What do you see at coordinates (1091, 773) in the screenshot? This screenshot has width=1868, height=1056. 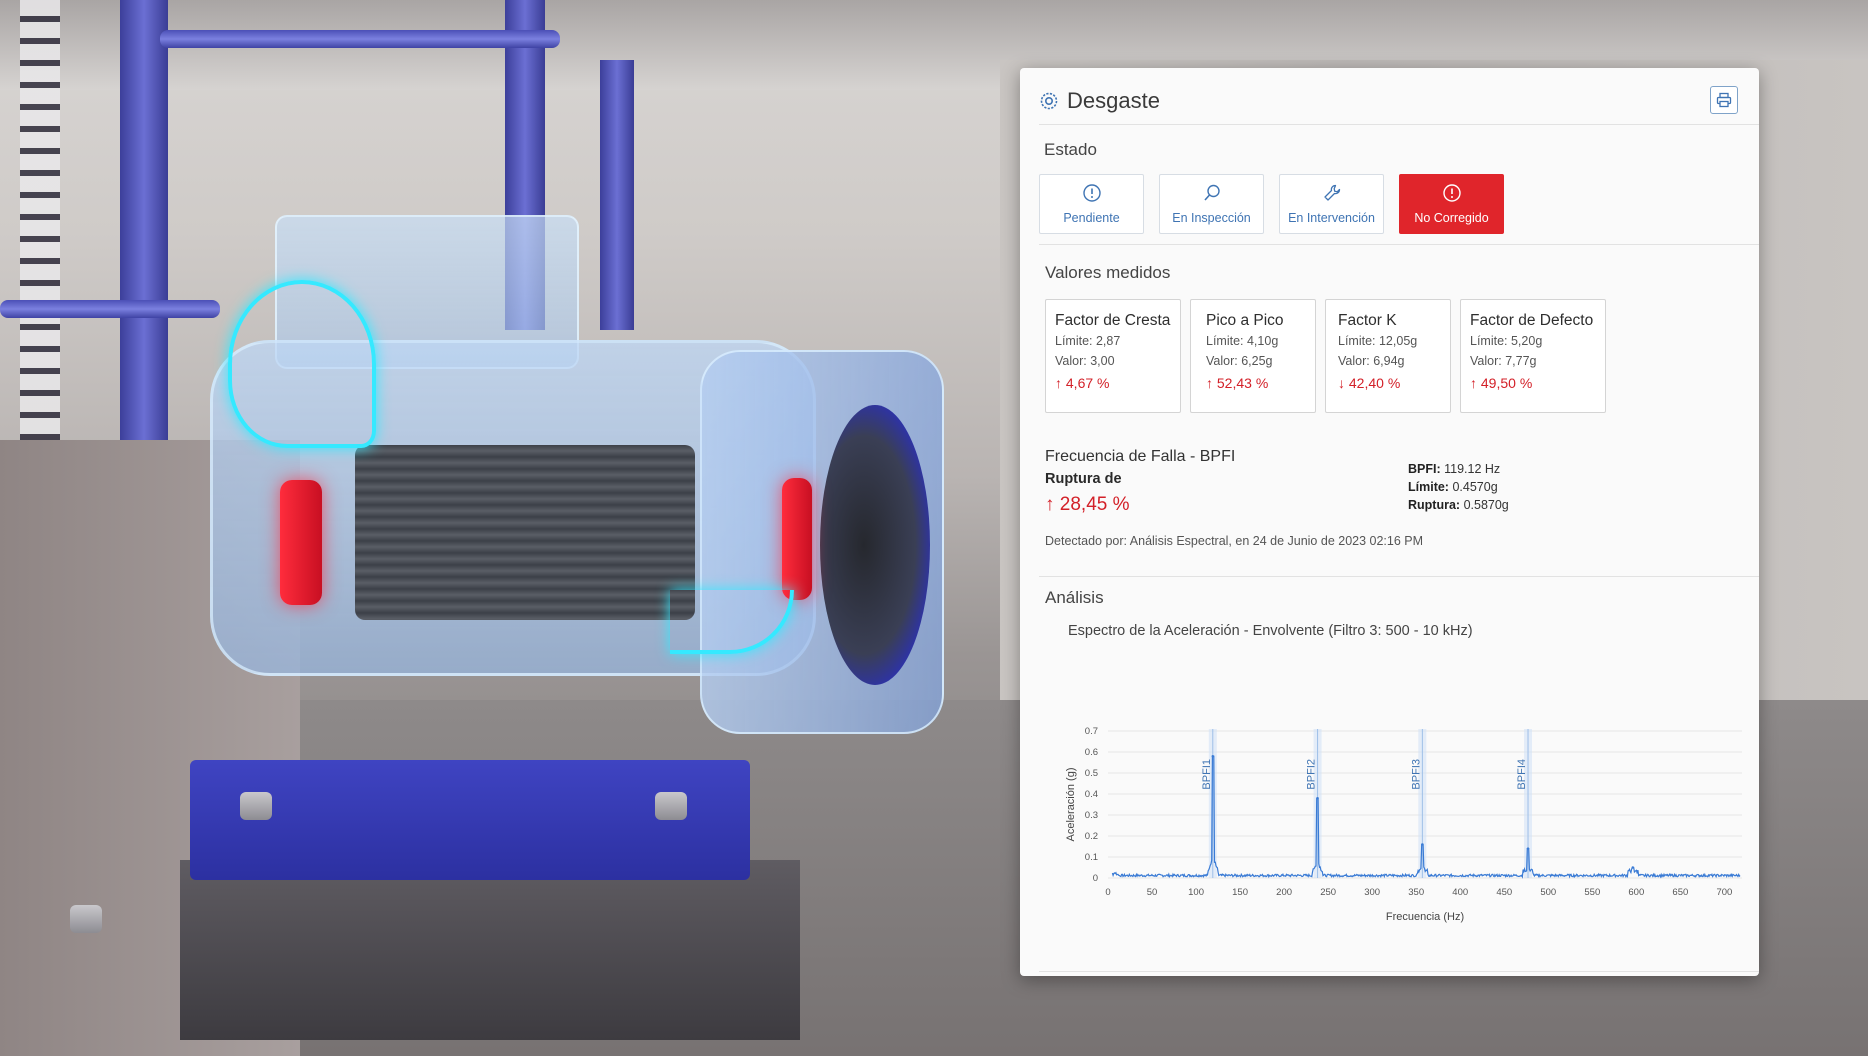 I see `y-tick-label: 0.5` at bounding box center [1091, 773].